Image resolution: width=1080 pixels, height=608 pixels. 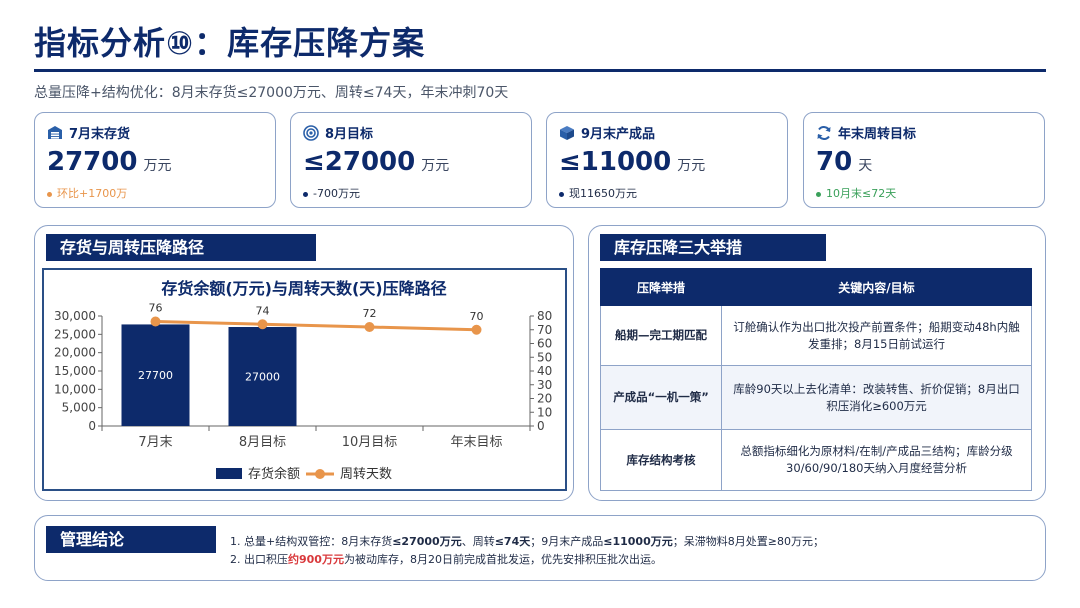 I want to click on table-header-measure: 压降举措, so click(x=661, y=287).